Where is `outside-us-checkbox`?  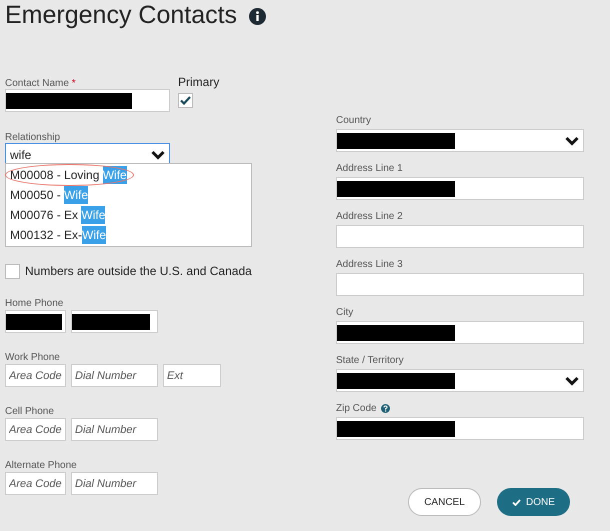 outside-us-checkbox is located at coordinates (12, 271).